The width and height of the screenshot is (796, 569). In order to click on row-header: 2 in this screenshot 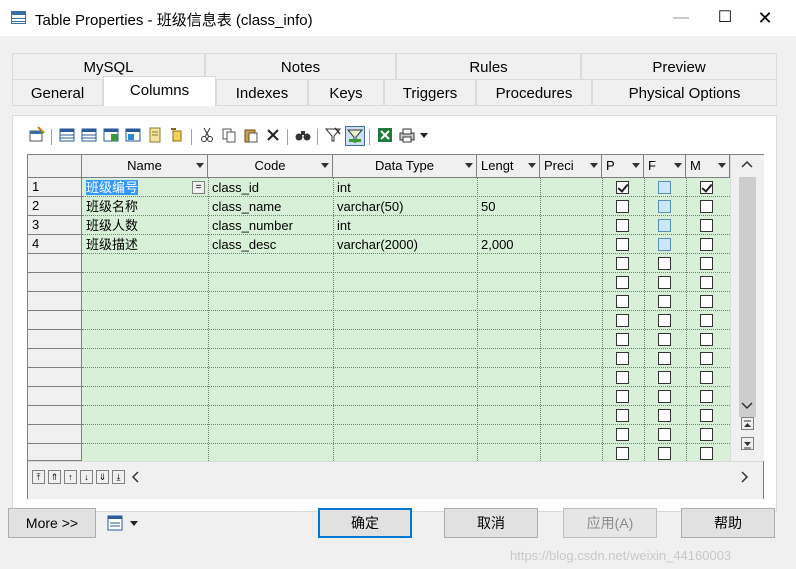, I will do `click(55, 206)`.